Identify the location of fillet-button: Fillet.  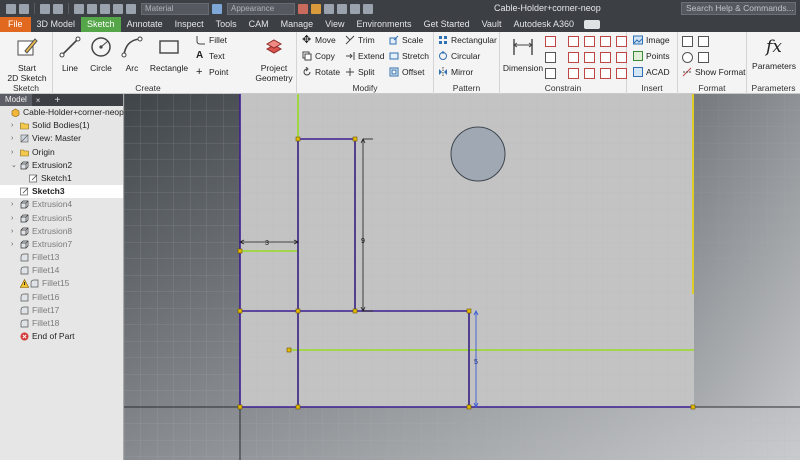
(211, 40).